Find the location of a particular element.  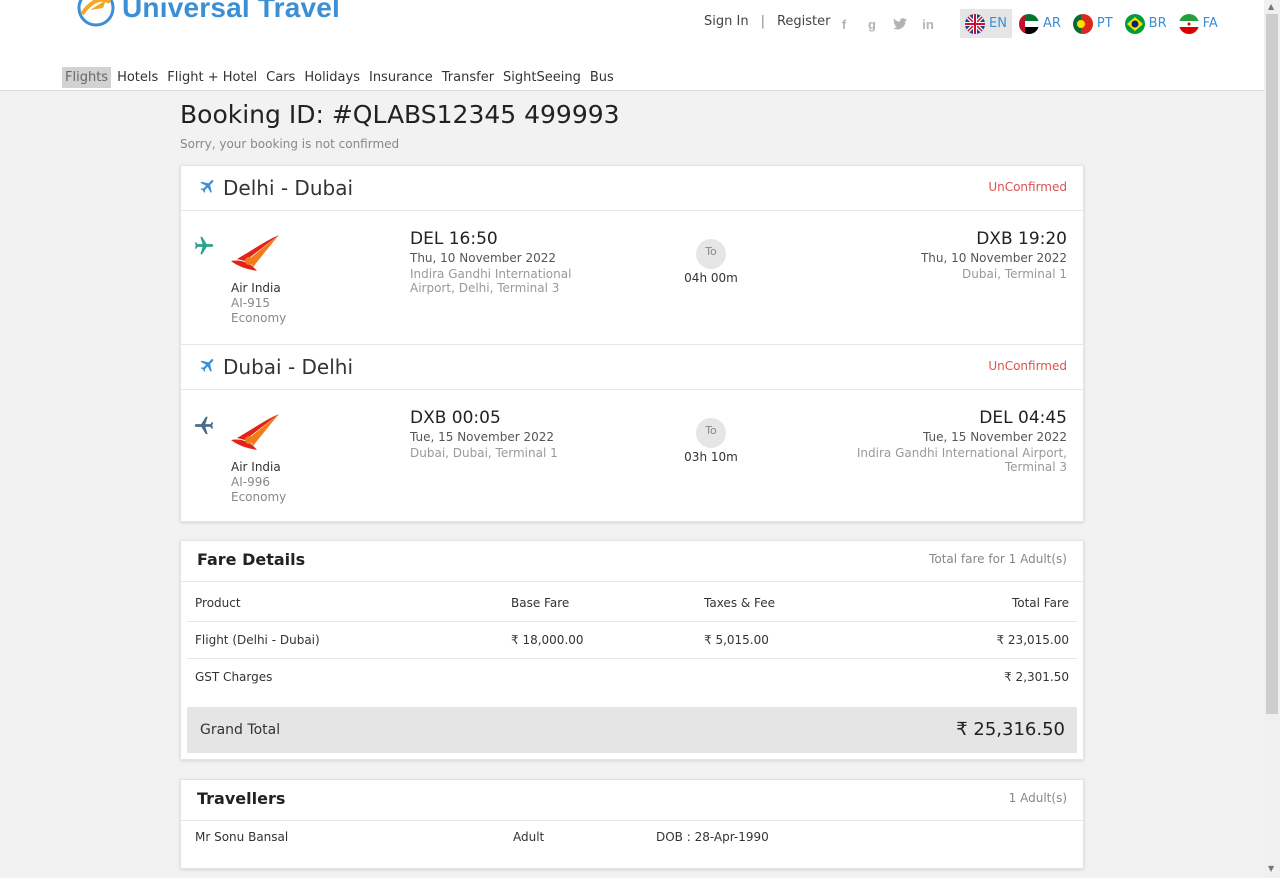

twitter-icon is located at coordinates (900, 24).